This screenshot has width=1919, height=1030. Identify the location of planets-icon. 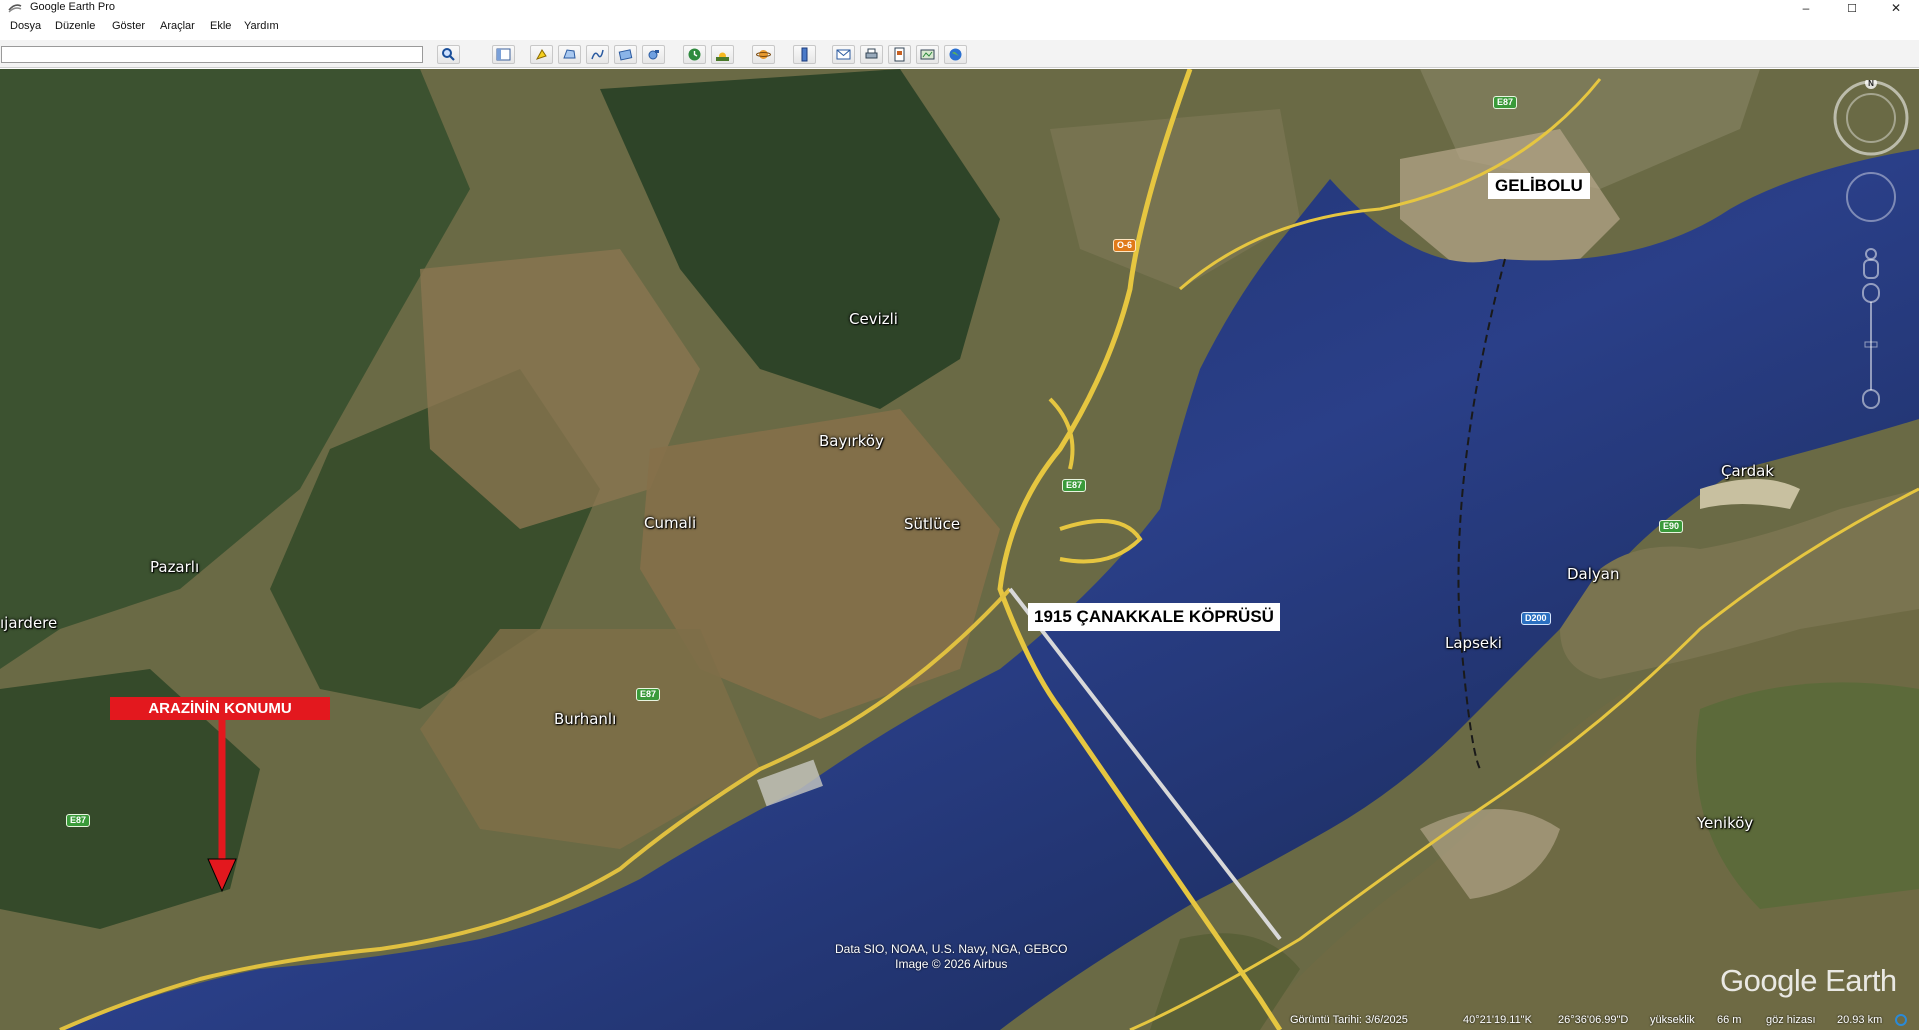
(763, 54).